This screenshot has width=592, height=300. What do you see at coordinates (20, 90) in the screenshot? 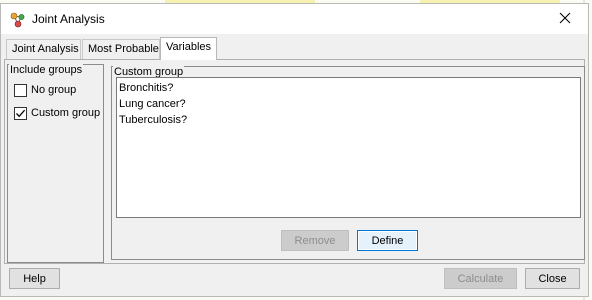
I see `no-group-checkbox` at bounding box center [20, 90].